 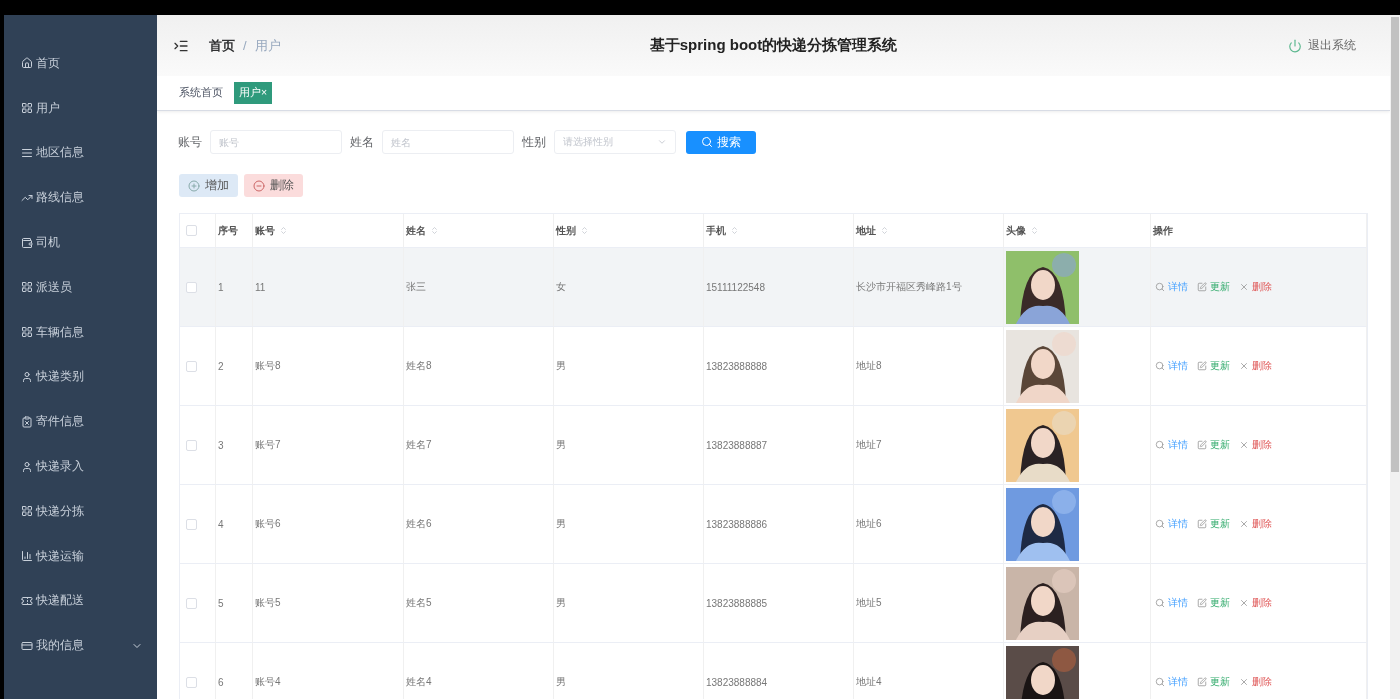 What do you see at coordinates (80, 601) in the screenshot?
I see `sidebar-item: 快递配送` at bounding box center [80, 601].